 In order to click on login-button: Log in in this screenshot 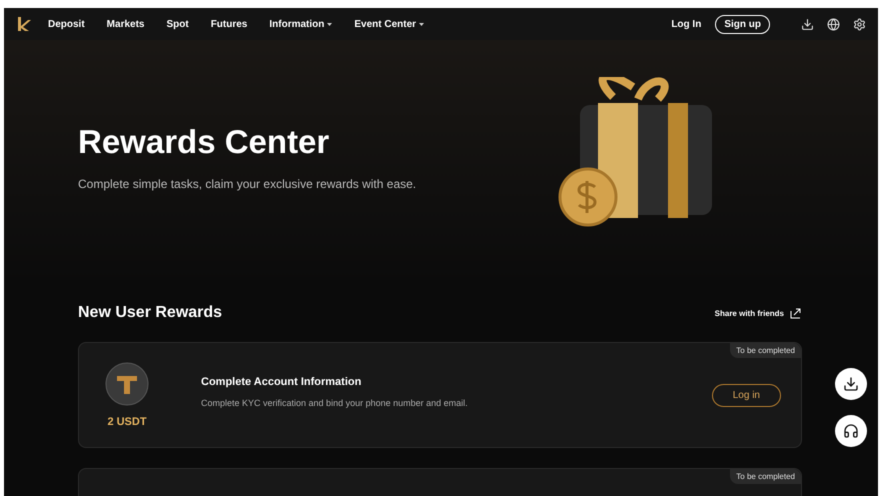, I will do `click(746, 395)`.